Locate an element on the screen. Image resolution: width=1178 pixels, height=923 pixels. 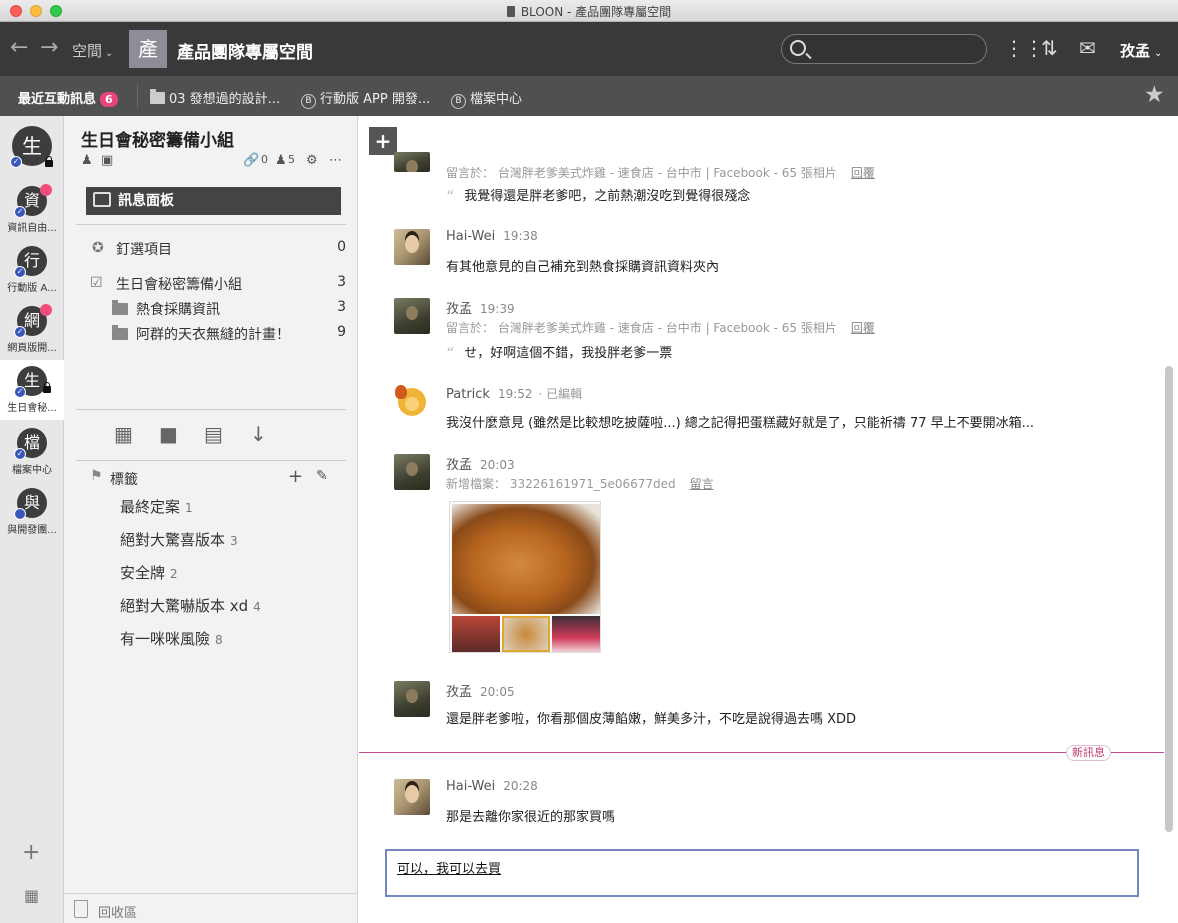
edited-label: · 已編輯 is located at coordinates (560, 394).